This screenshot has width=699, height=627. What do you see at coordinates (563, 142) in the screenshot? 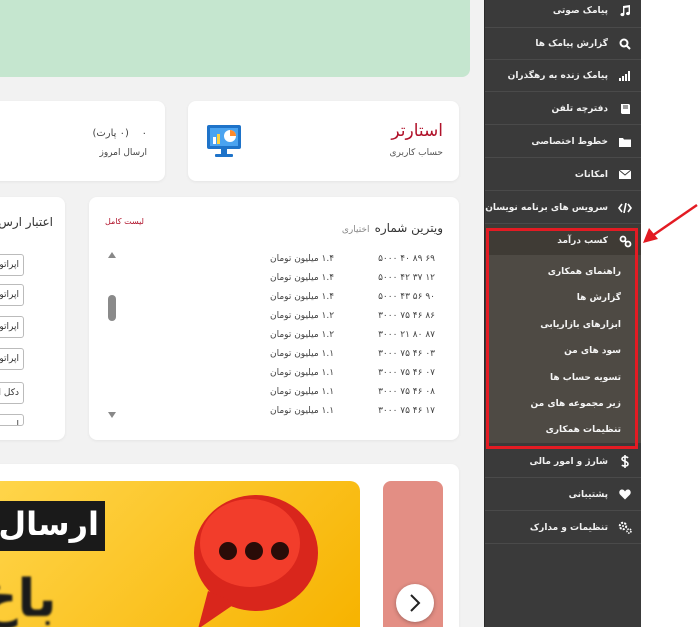
I see `sidebar-item-dedicated-lines: خطوط اختصاصی` at bounding box center [563, 142].